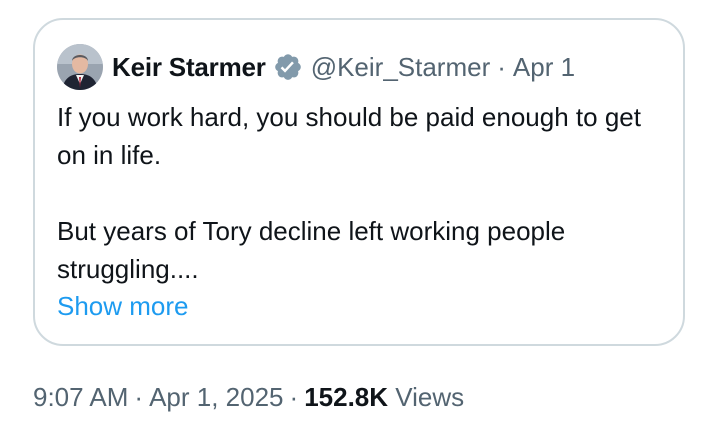 This screenshot has width=720, height=444. What do you see at coordinates (123, 306) in the screenshot?
I see `show-more-link: Show more` at bounding box center [123, 306].